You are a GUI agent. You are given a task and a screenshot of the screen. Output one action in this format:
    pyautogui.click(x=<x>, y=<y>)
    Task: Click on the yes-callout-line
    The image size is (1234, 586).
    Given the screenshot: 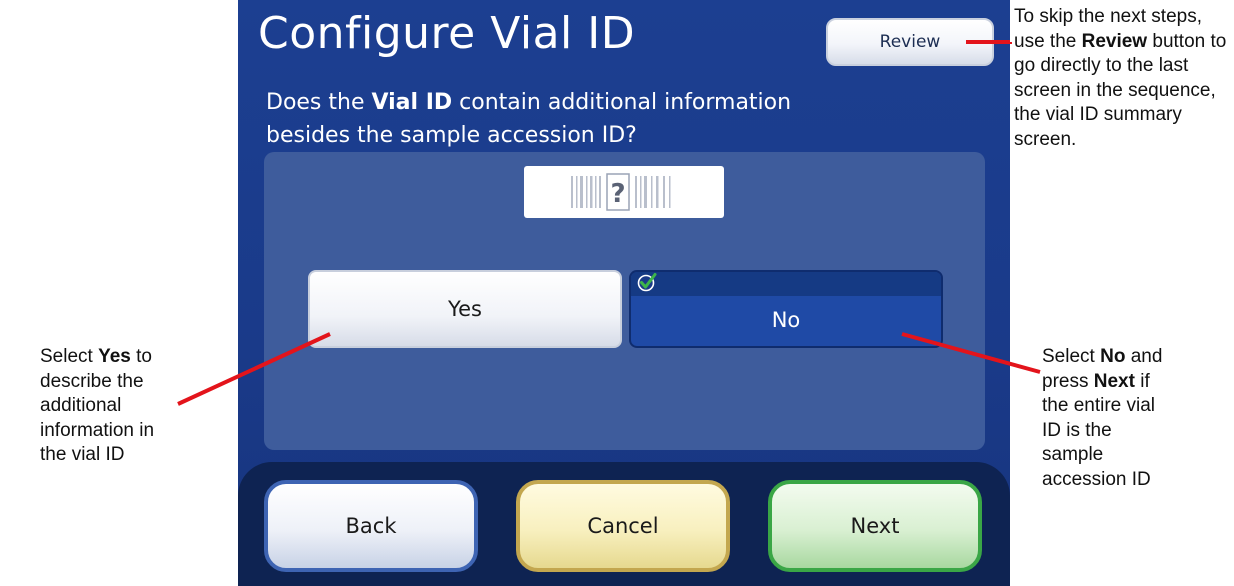 What is the action you would take?
    pyautogui.click(x=254, y=369)
    